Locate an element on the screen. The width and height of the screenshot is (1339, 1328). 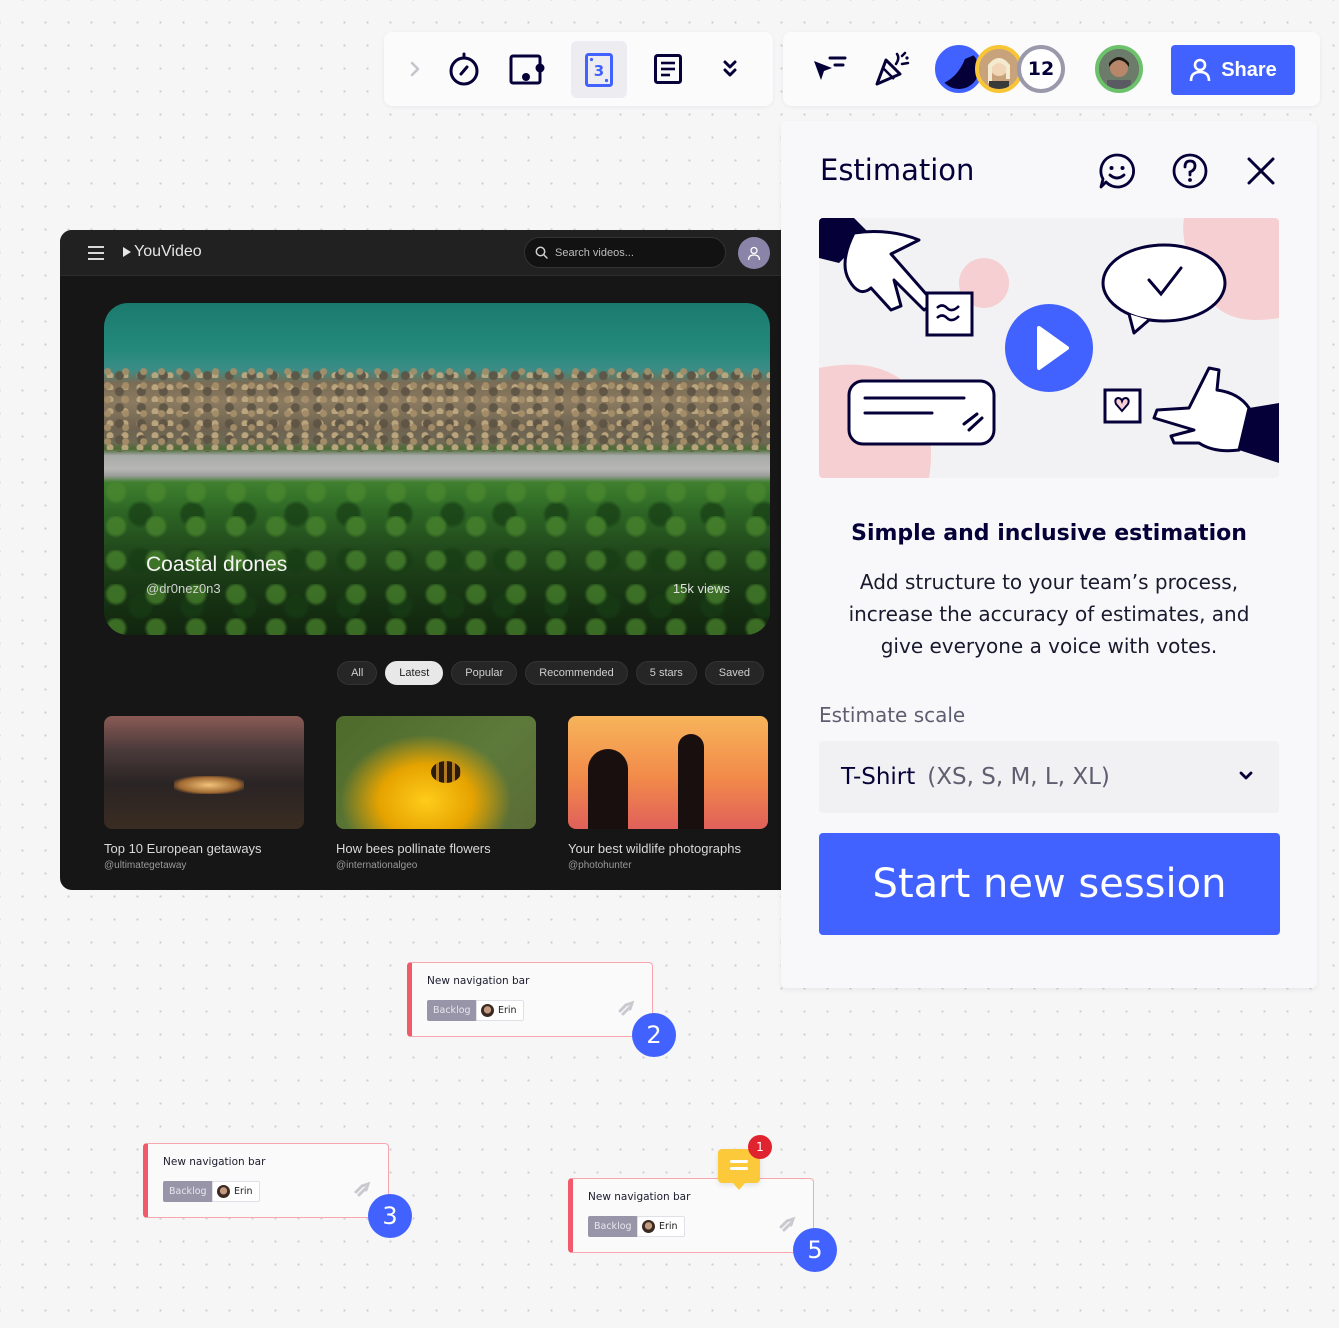
expand-toolbar-button is located at coordinates (415, 69).